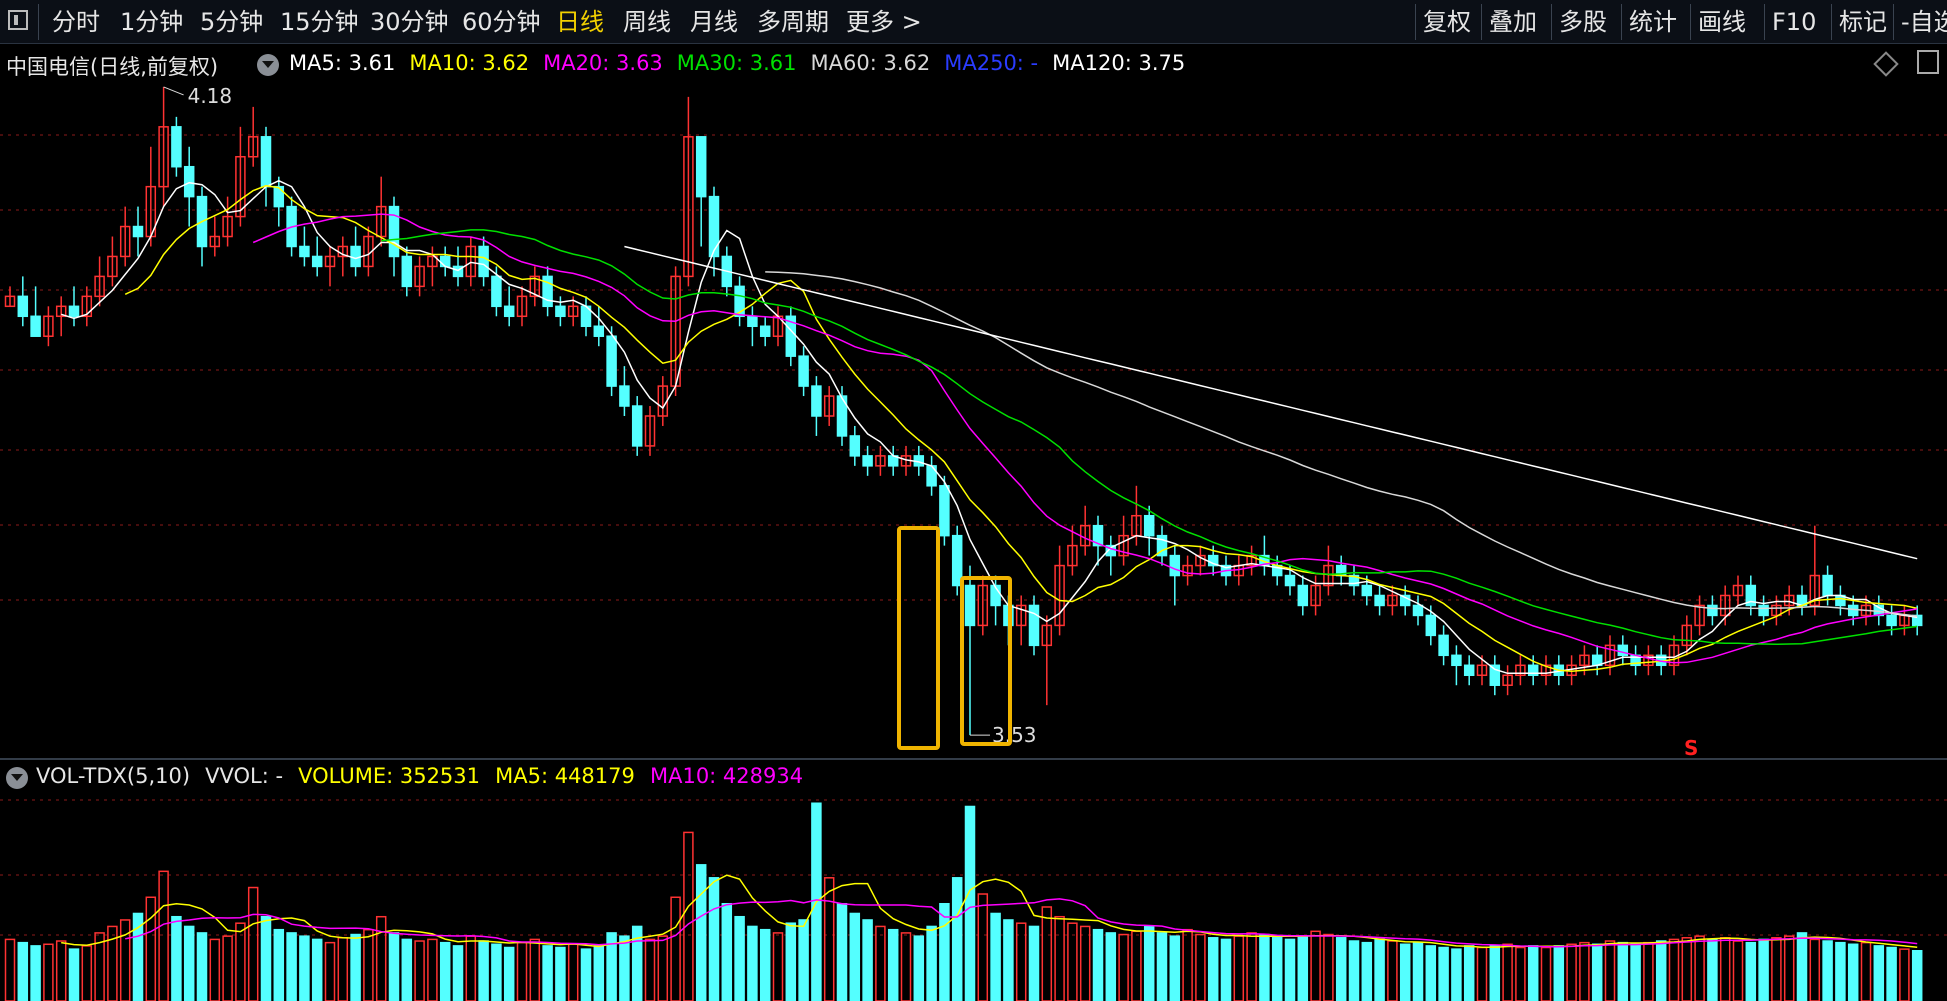  I want to click on toolbar-button-2: 多股, so click(1583, 22).